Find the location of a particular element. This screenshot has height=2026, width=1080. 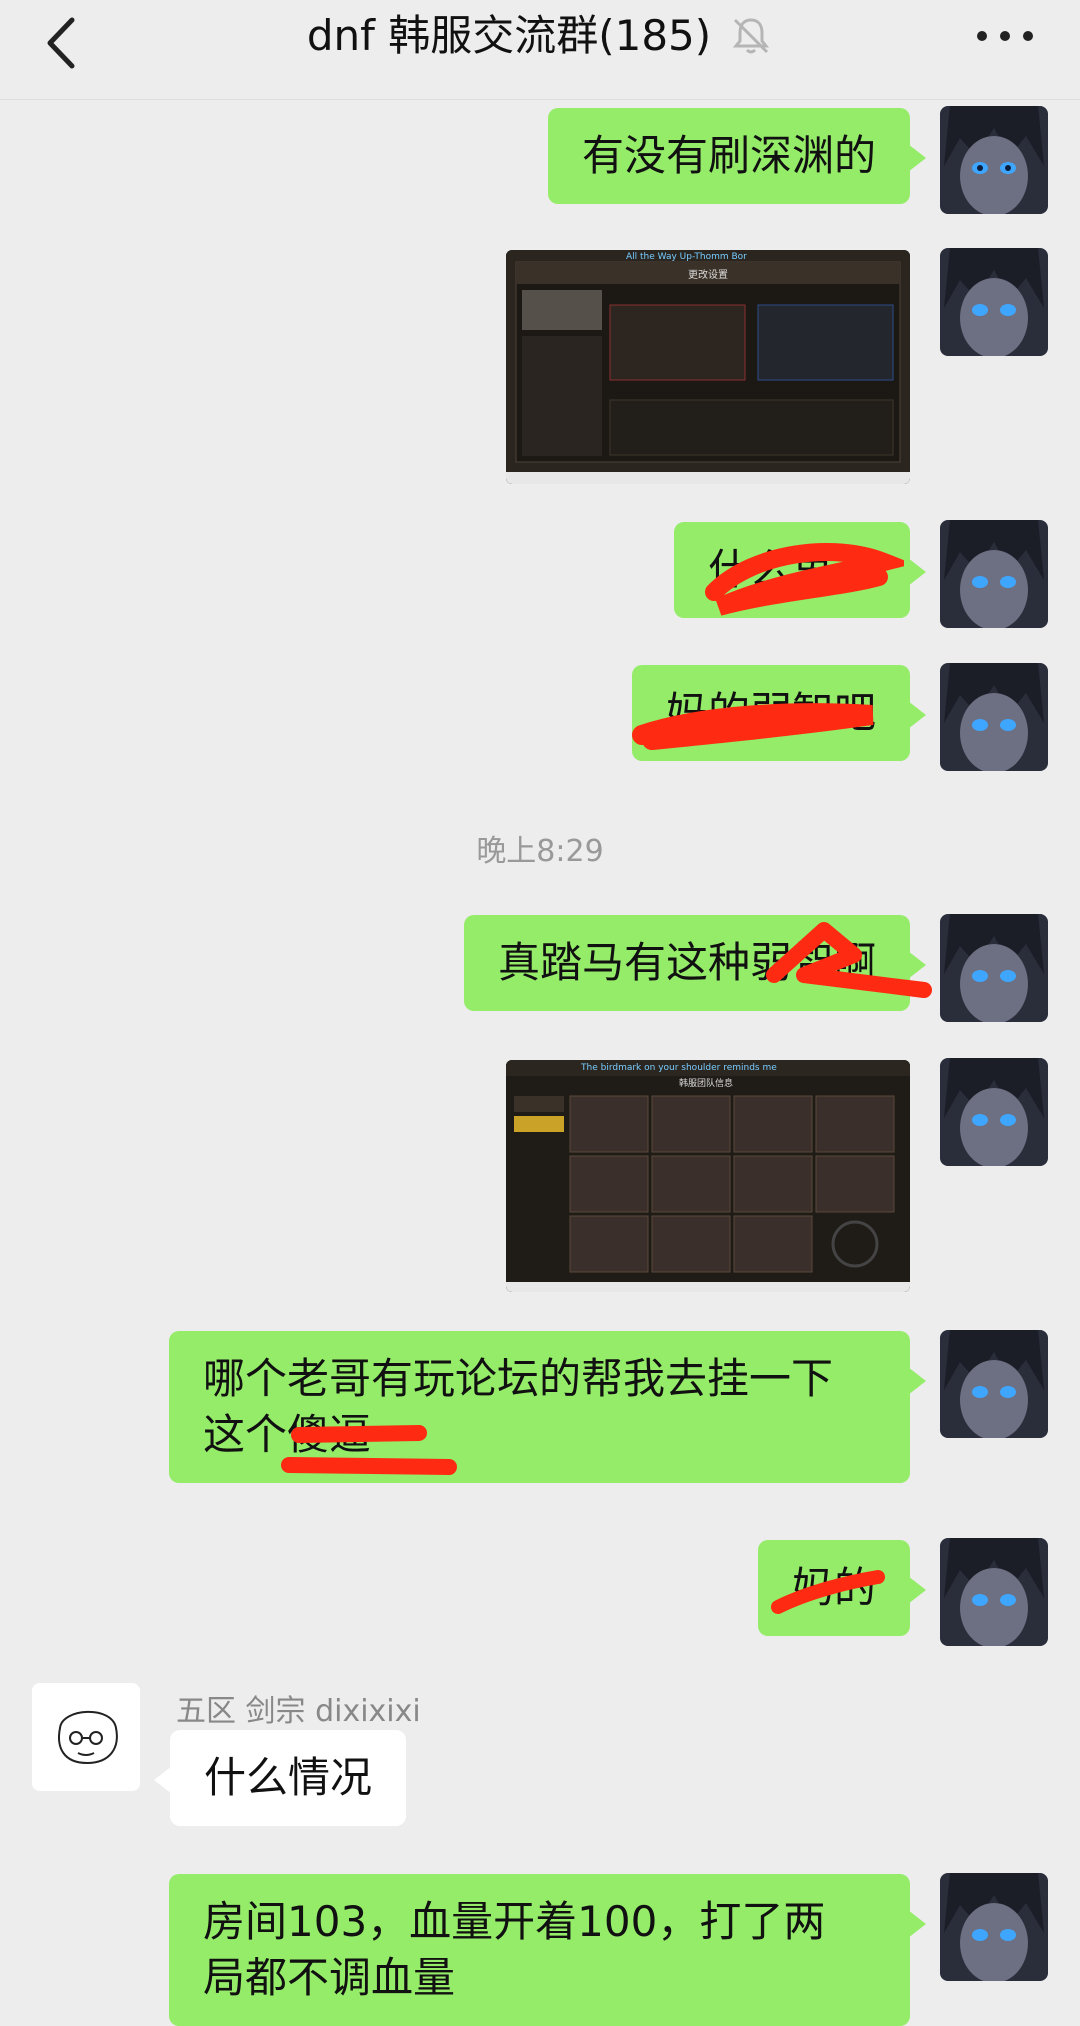

sender-name: 五区 剑宗 dixixixi is located at coordinates (298, 1711).